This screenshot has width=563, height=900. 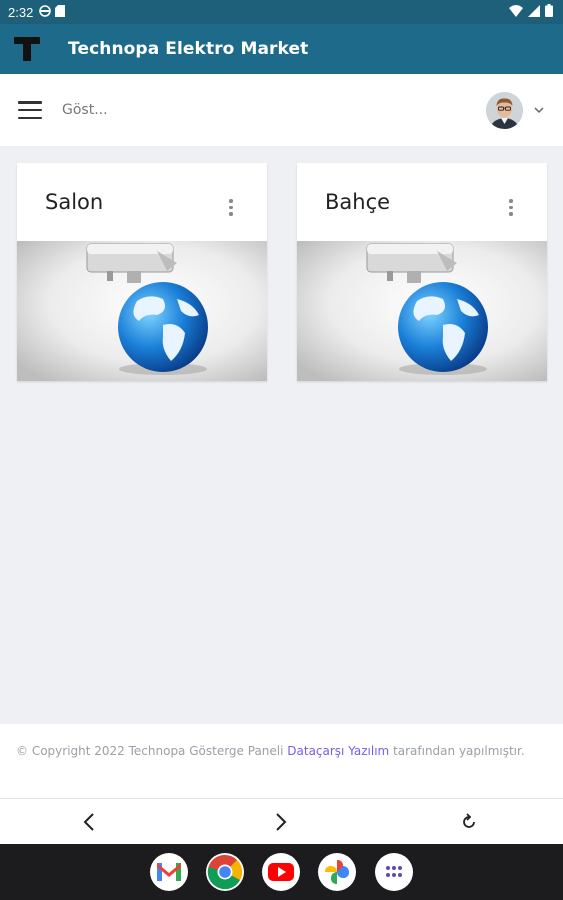 What do you see at coordinates (27, 49) in the screenshot?
I see `app-logo` at bounding box center [27, 49].